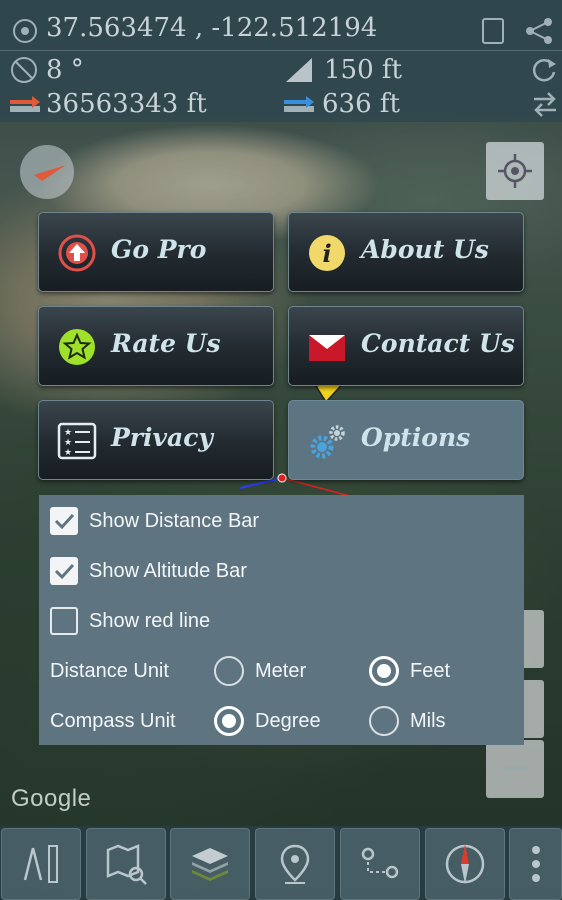 The image size is (562, 900). I want to click on coordinates-text: 37.563474 , -122.512194, so click(212, 28).